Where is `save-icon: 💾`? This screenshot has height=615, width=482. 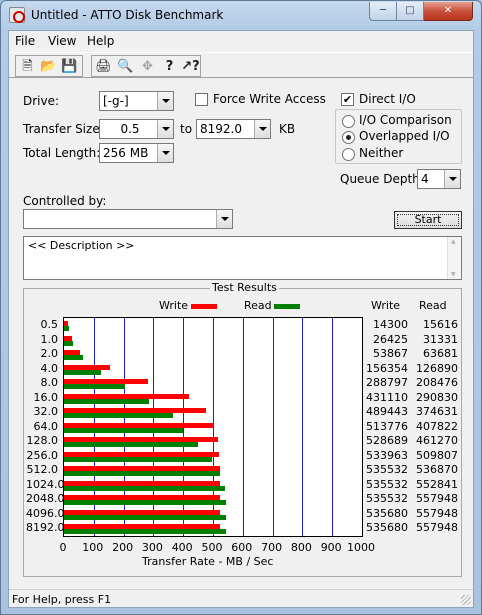 save-icon: 💾 is located at coordinates (69, 67).